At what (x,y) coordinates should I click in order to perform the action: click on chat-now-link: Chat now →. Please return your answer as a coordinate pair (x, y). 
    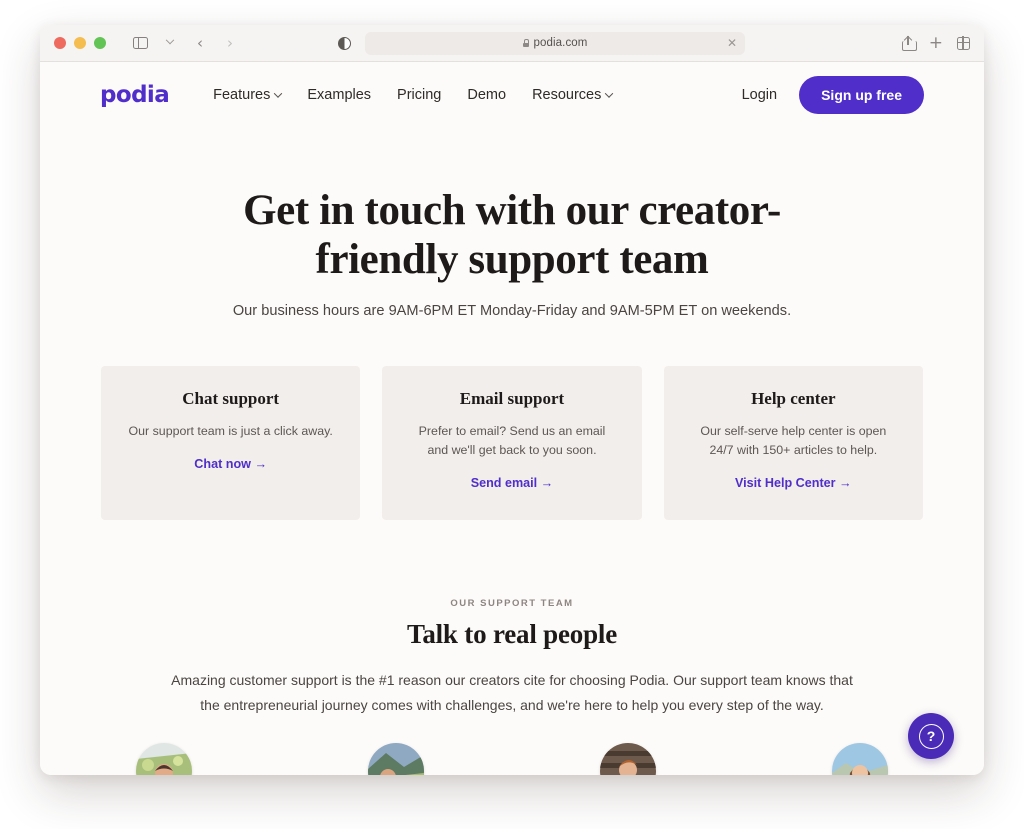
    Looking at the image, I should click on (230, 464).